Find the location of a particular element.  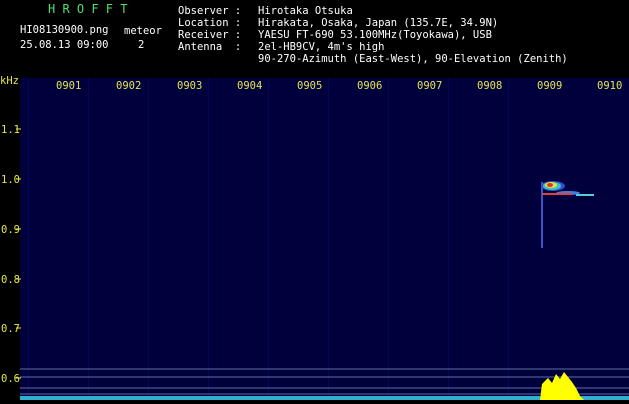

meteor-label: meteor is located at coordinates (143, 31).